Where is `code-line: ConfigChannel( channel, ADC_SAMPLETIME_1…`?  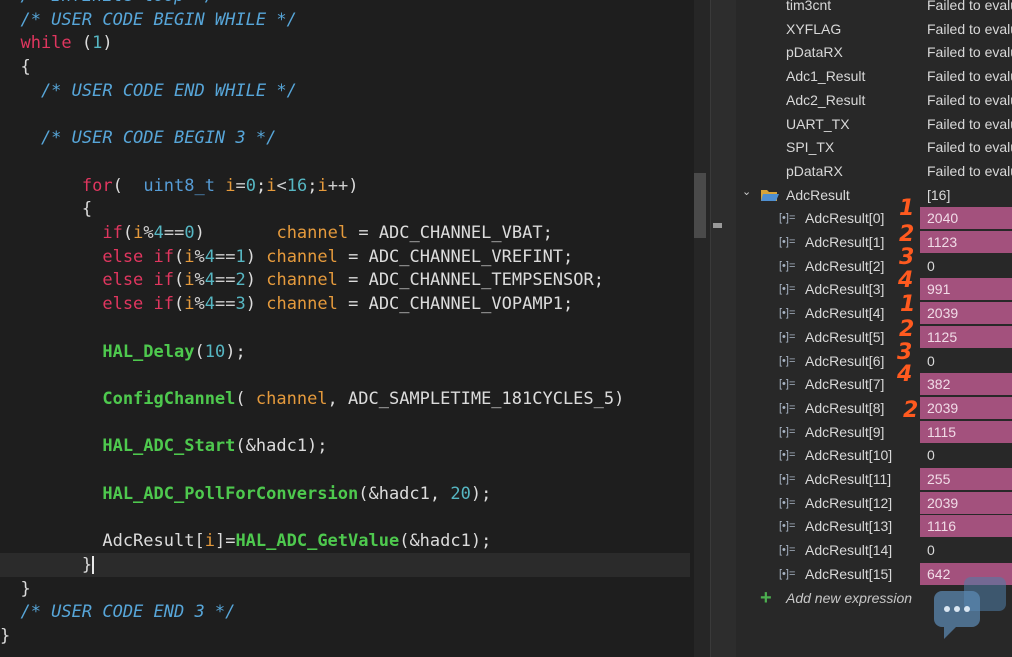 code-line: ConfigChannel( channel, ADC_SAMPLETIME_1… is located at coordinates (312, 399).